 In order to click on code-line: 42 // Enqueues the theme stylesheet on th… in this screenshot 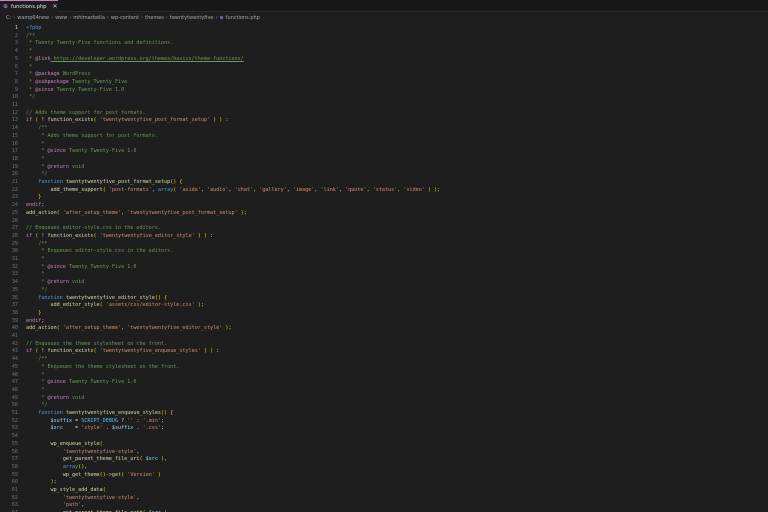, I will do `click(384, 345)`.